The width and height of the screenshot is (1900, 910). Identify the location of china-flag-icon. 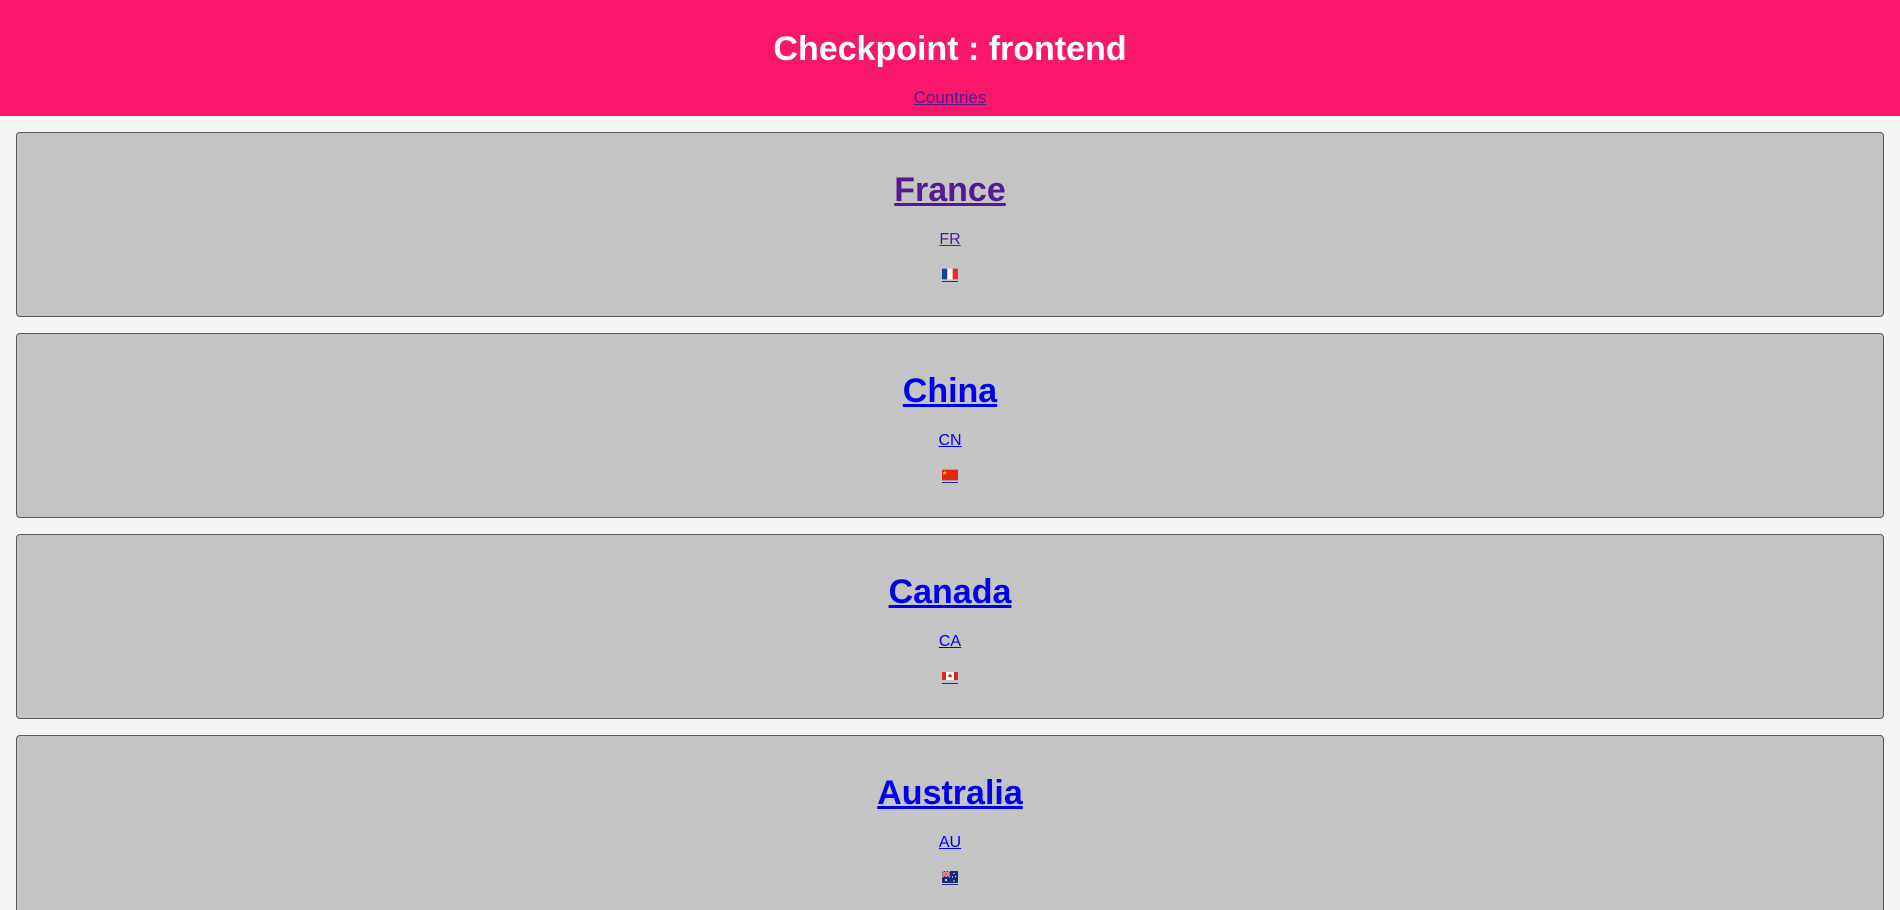
(950, 476).